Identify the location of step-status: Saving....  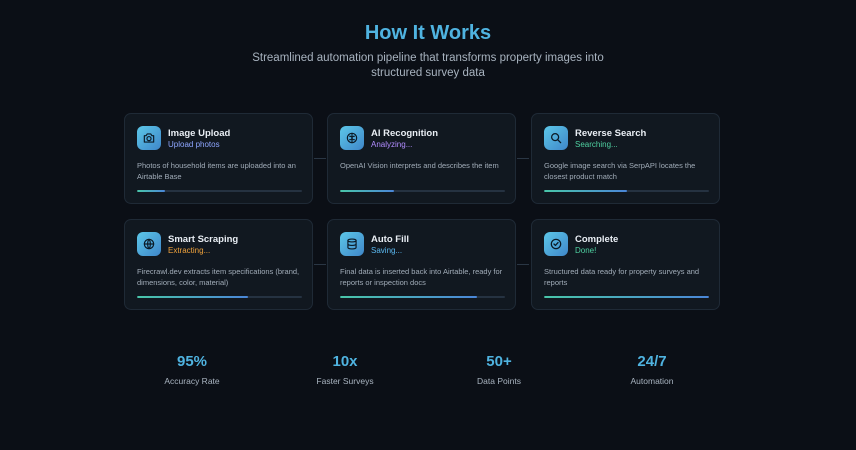
(387, 250).